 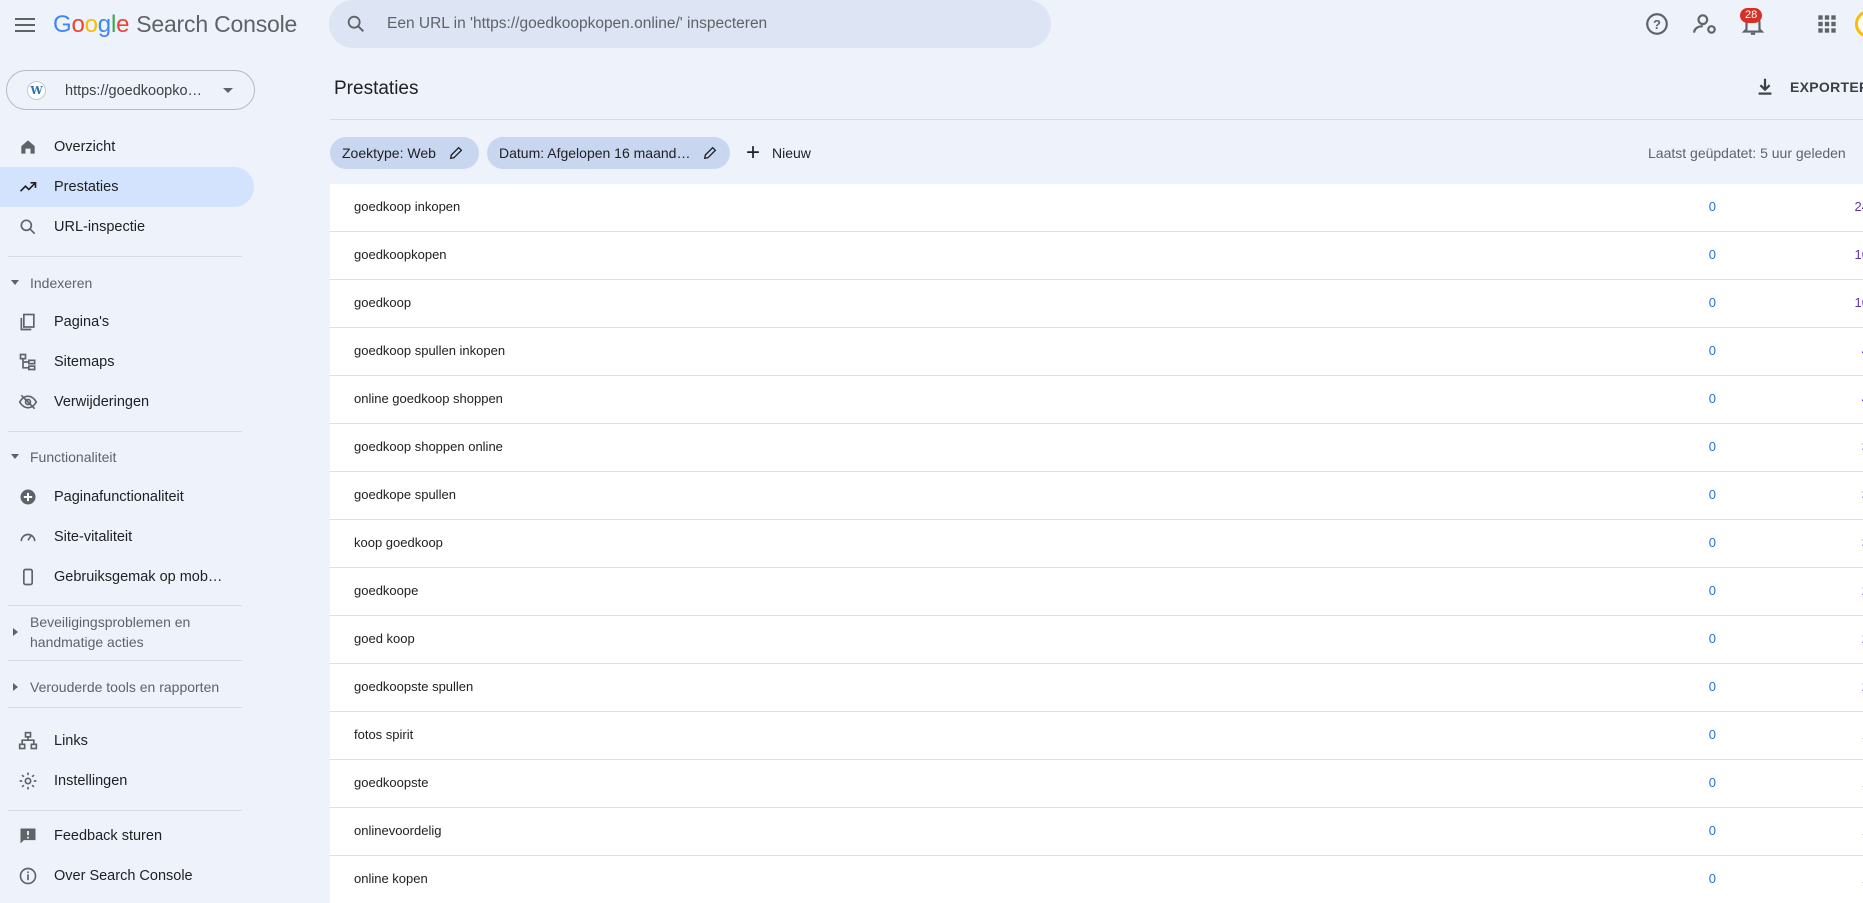 What do you see at coordinates (127, 537) in the screenshot?
I see `nav-site-vitaliteit: Site-vitaliteit` at bounding box center [127, 537].